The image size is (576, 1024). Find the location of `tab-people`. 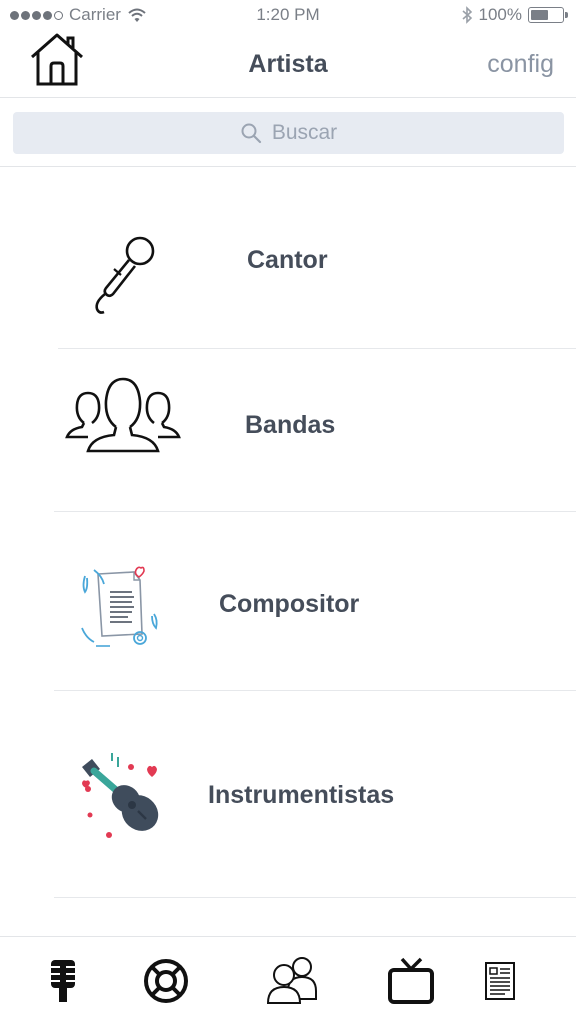

tab-people is located at coordinates (292, 981).